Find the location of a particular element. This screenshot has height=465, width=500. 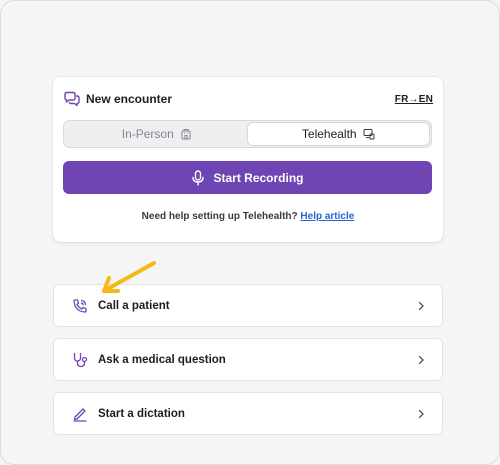

start-dictation-button: Start a dictation is located at coordinates (248, 413).